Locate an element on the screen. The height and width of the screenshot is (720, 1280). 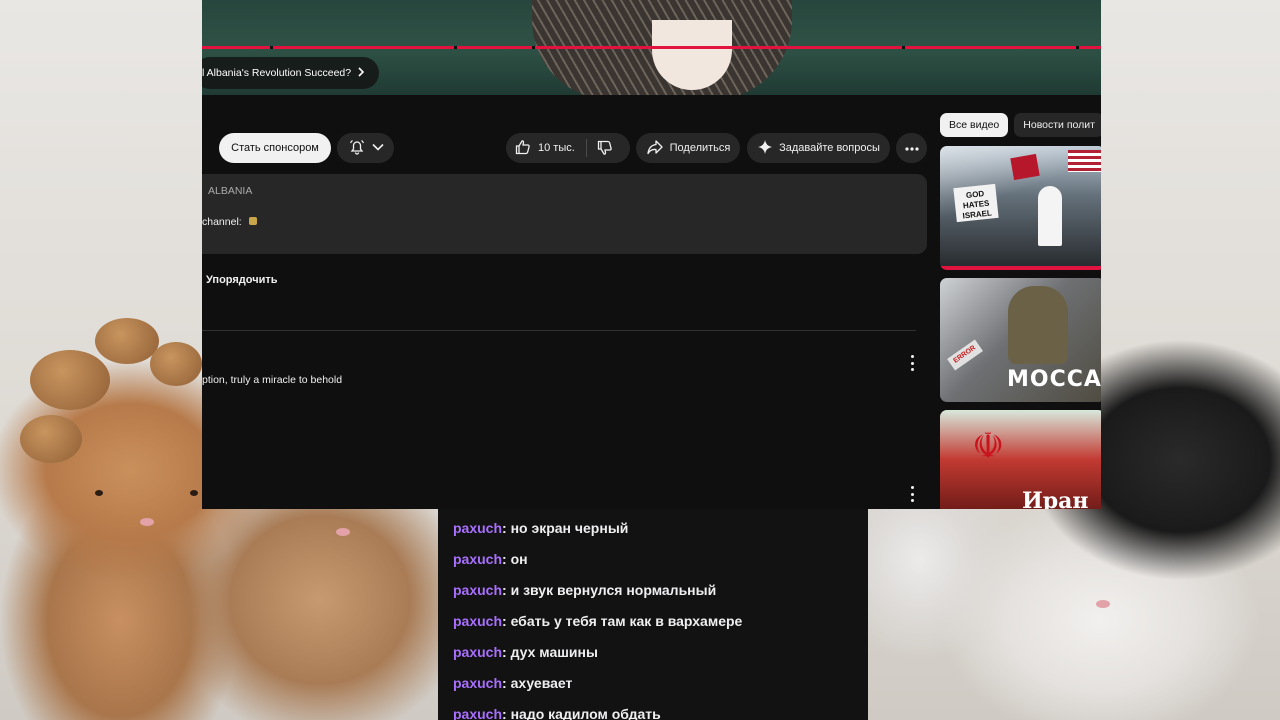
chat-message: paxuch: и звук вернулся нормальный is located at coordinates (584, 590).